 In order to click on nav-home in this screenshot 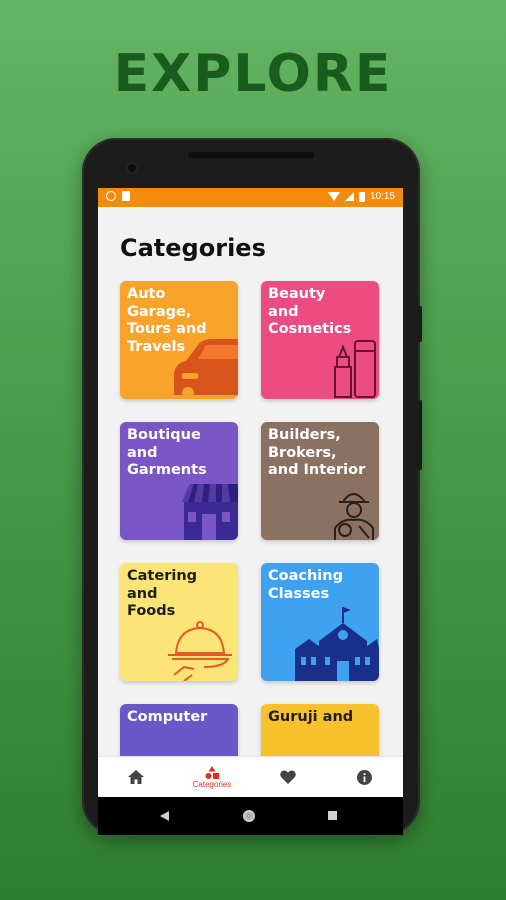, I will do `click(136, 777)`.